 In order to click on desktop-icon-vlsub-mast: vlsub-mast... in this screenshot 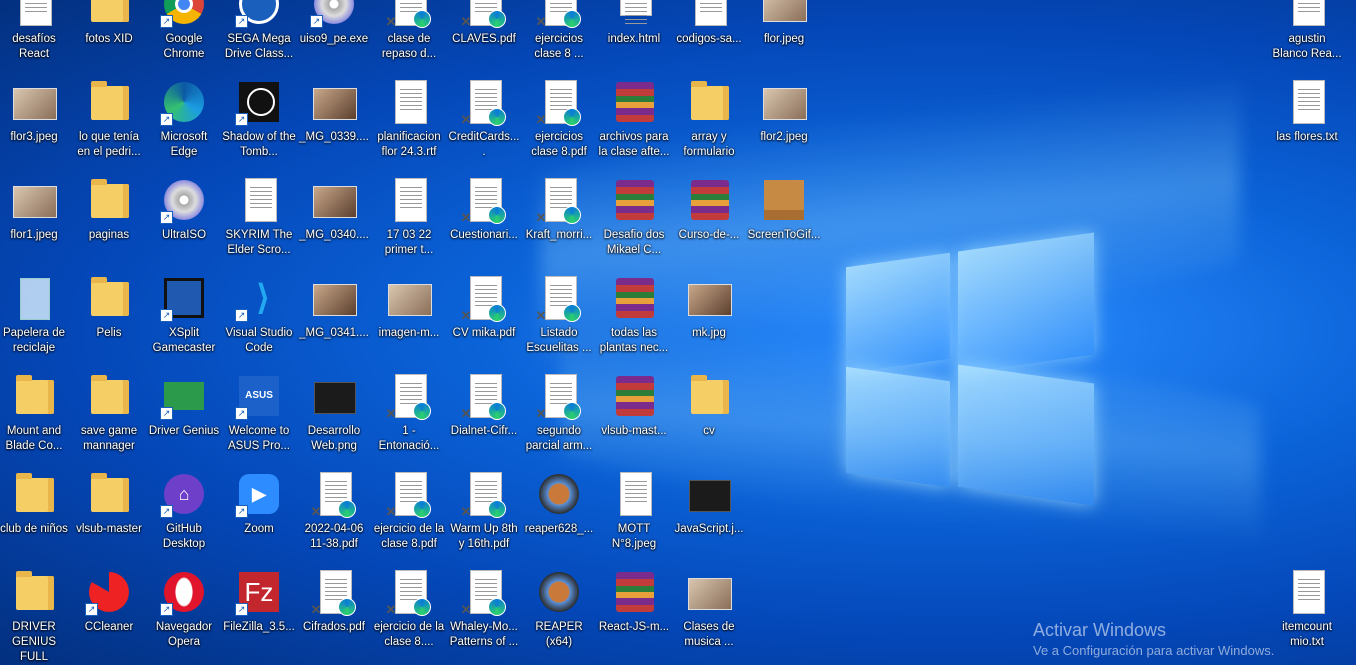, I will do `click(634, 418)`.